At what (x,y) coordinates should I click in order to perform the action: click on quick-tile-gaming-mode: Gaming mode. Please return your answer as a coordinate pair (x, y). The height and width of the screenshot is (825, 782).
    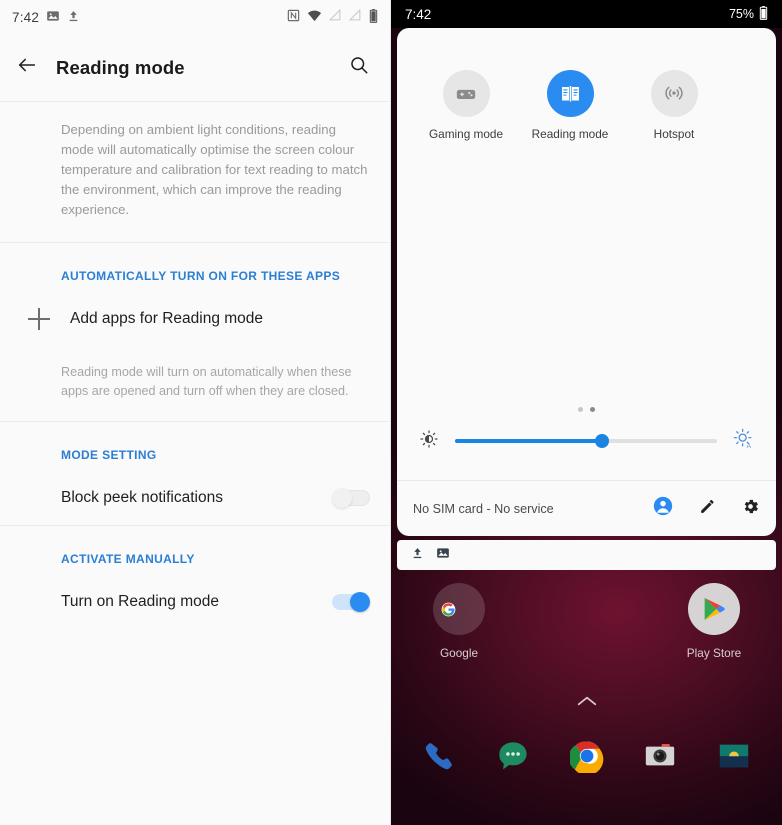
    Looking at the image, I should click on (466, 105).